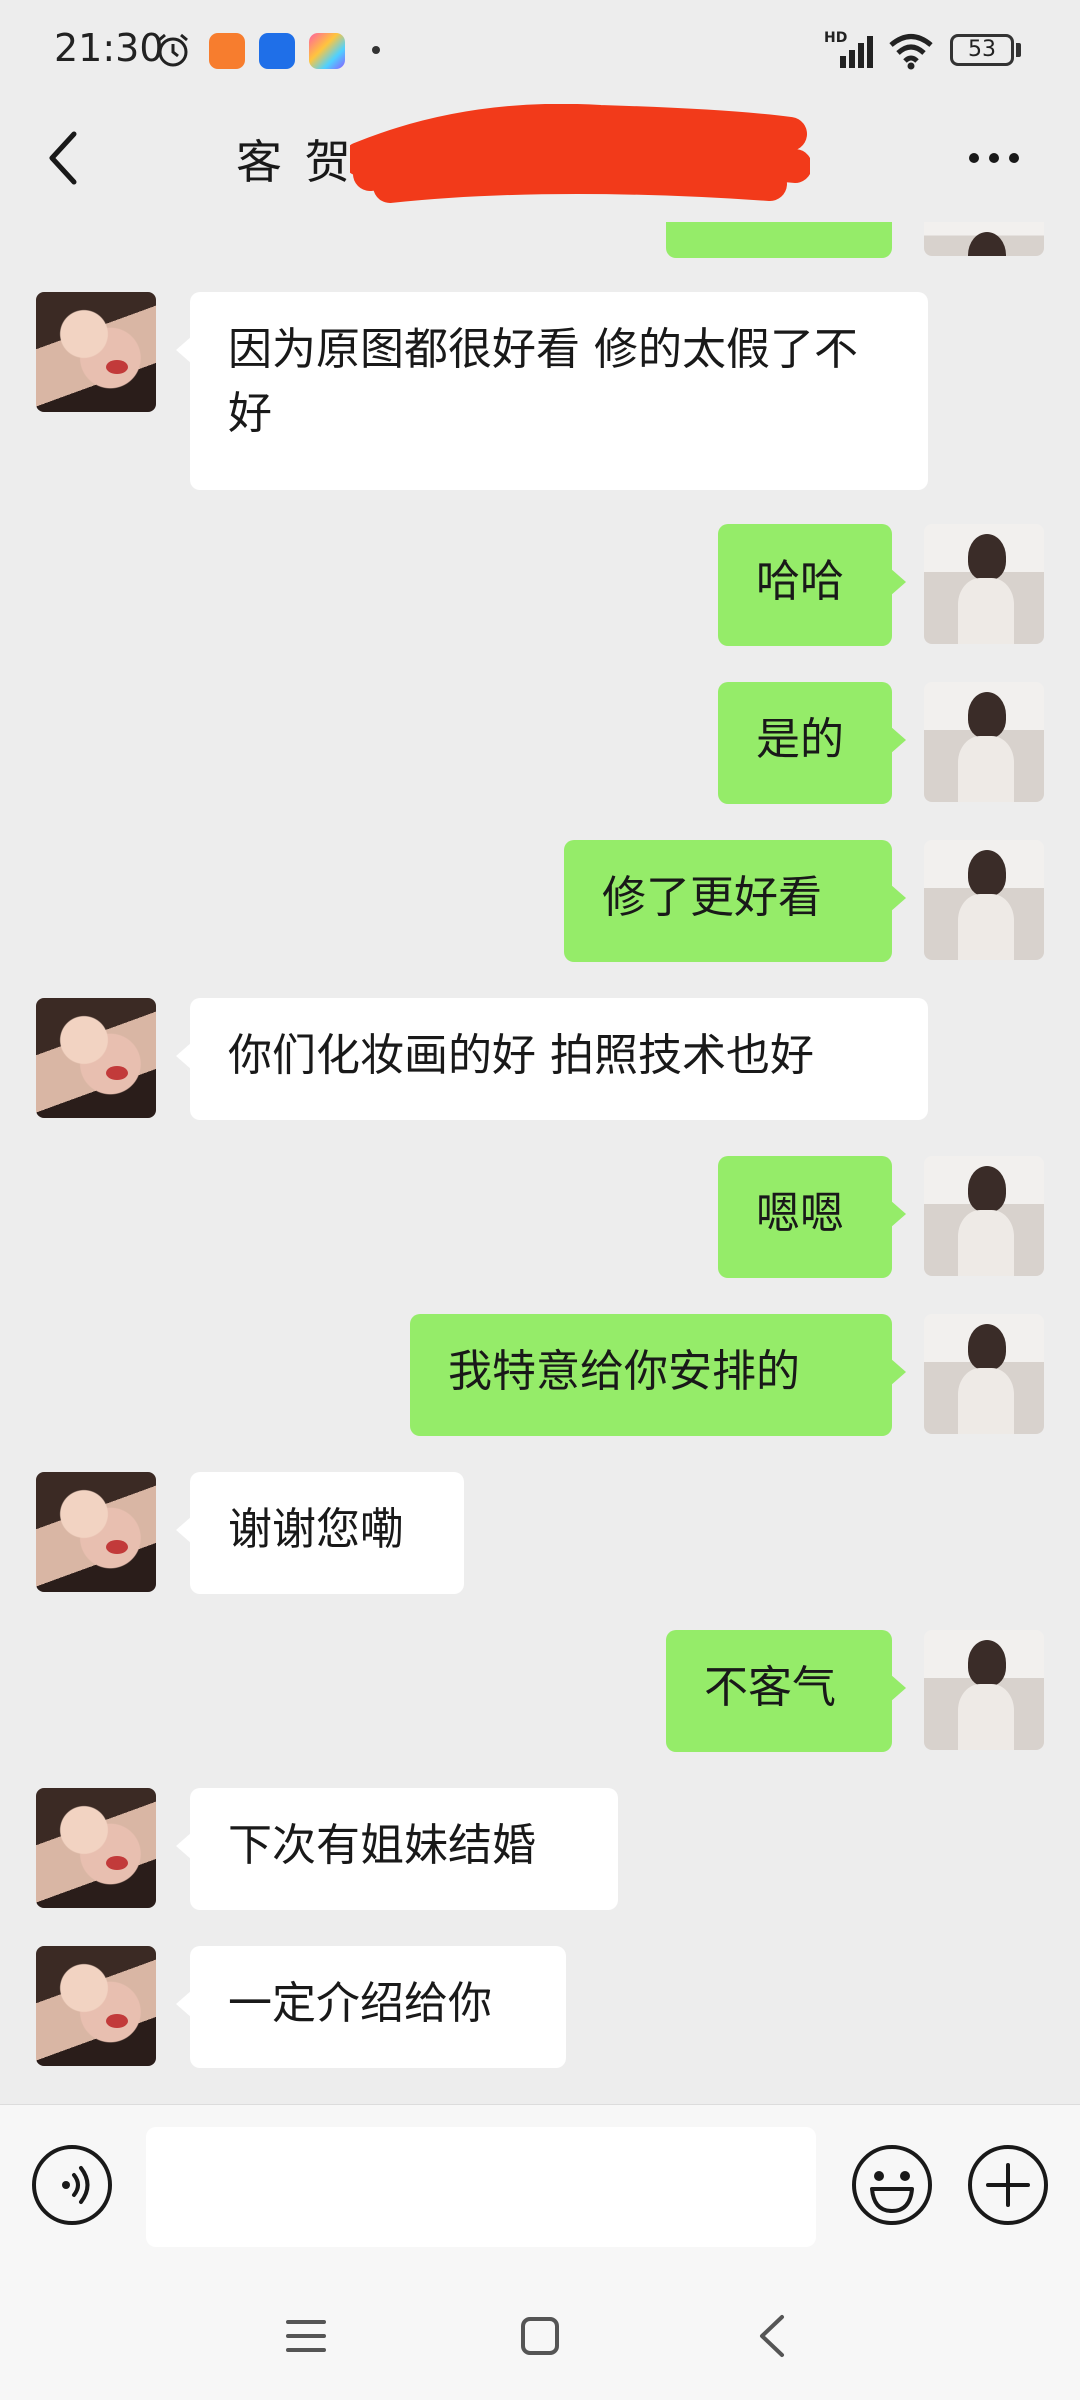 The image size is (1080, 2400). I want to click on messaging-app-icon, so click(277, 51).